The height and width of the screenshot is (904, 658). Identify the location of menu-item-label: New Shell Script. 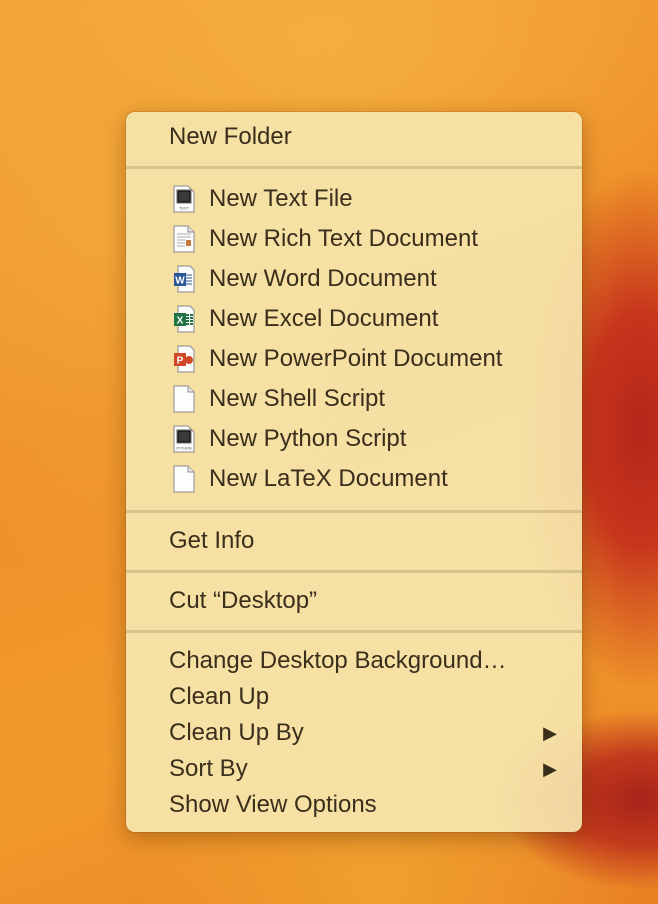
(297, 398).